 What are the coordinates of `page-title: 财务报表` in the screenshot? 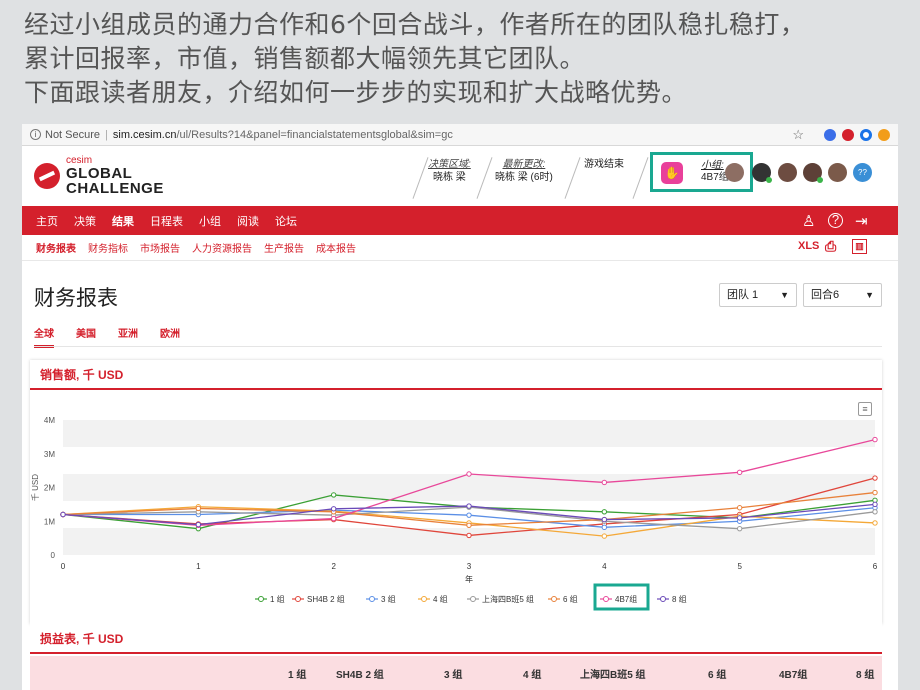 It's located at (76, 298).